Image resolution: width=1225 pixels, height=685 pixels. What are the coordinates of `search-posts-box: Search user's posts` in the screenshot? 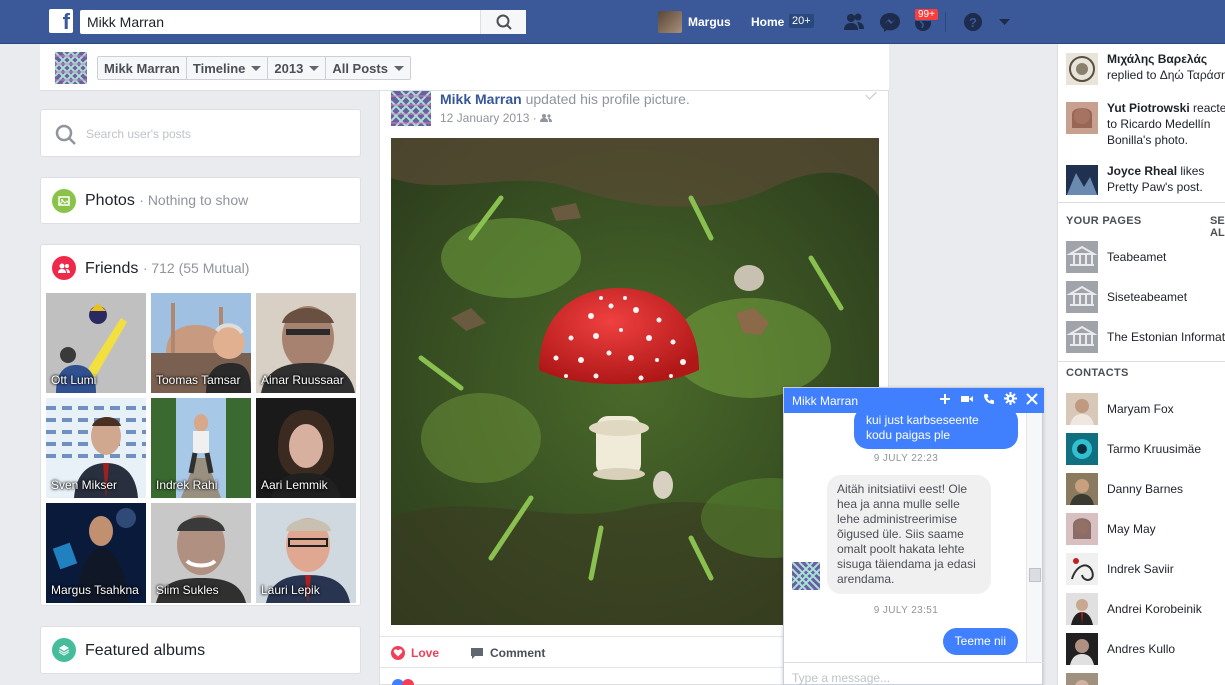 It's located at (200, 133).